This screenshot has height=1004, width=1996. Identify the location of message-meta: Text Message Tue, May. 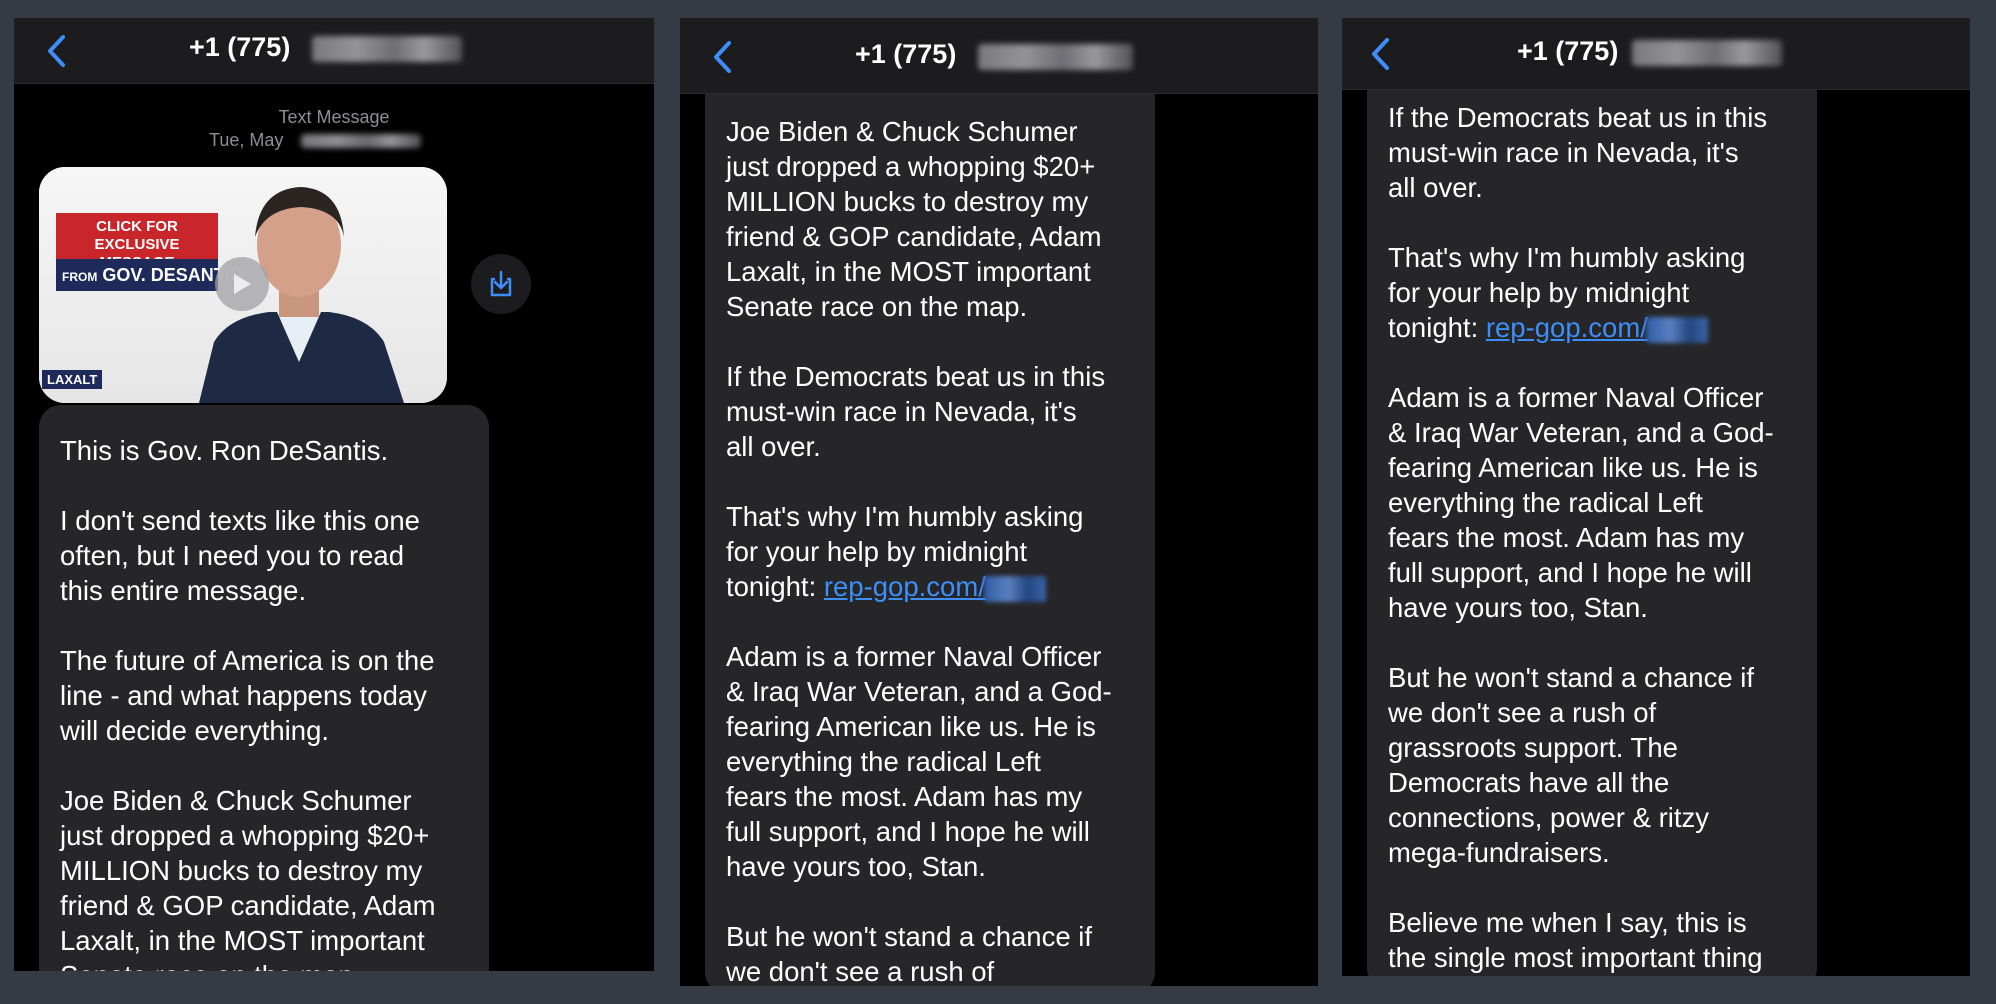
(334, 129).